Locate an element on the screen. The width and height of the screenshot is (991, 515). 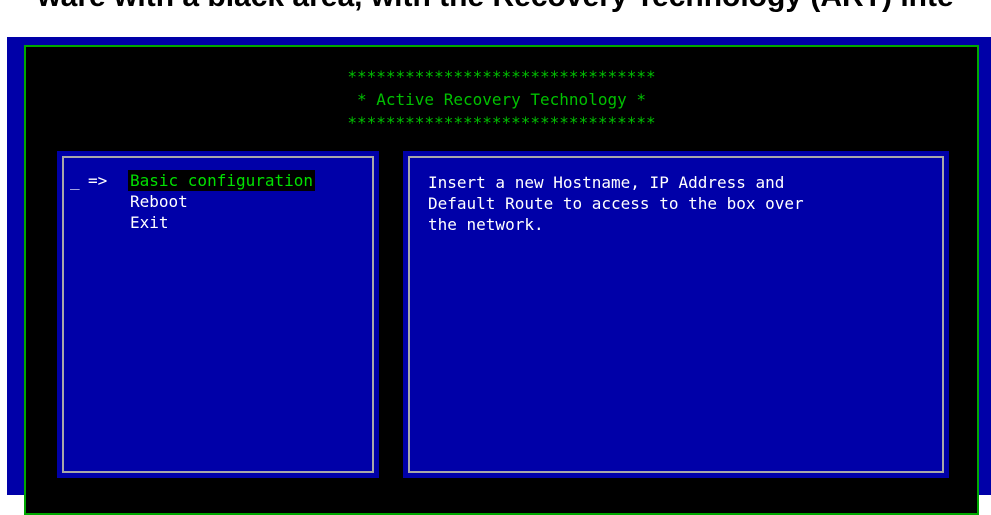
menu-list: _ => Basic configuration Reboot Exit is located at coordinates (193, 201).